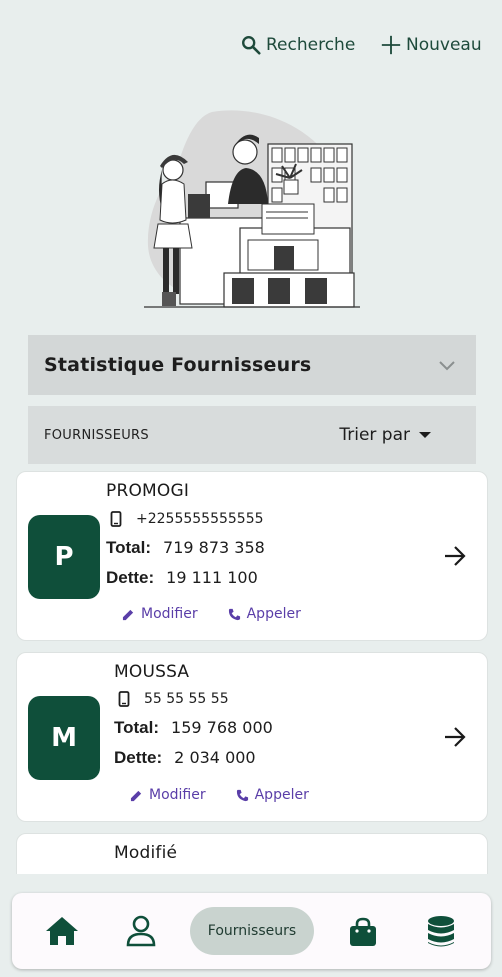 This screenshot has width=502, height=977. I want to click on stats-title: Statistique Fournisseurs, so click(178, 365).